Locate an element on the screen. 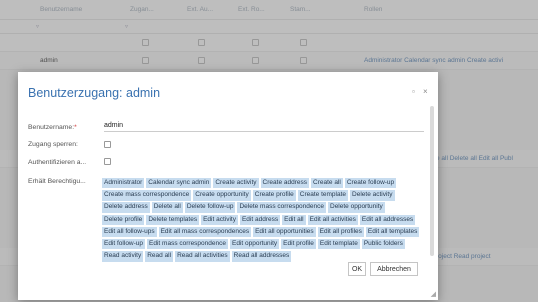 This screenshot has height=302, width=538. permission-tag: Edit all activities is located at coordinates (332, 220).